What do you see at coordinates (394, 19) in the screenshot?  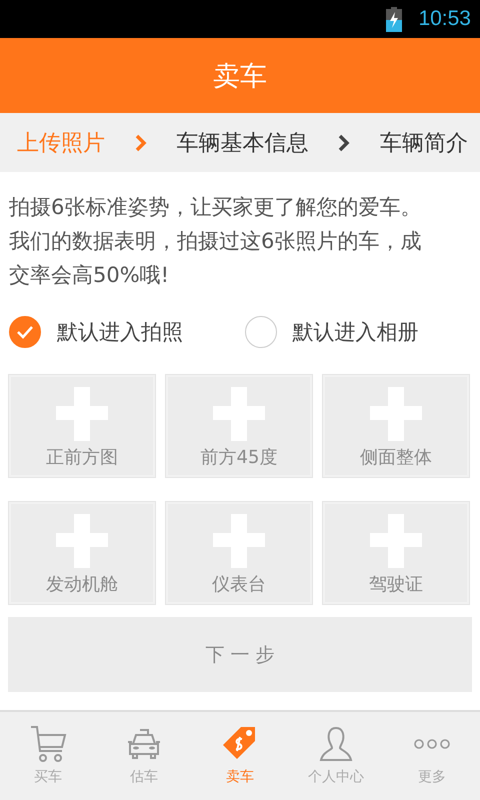 I see `battery-charging-icon` at bounding box center [394, 19].